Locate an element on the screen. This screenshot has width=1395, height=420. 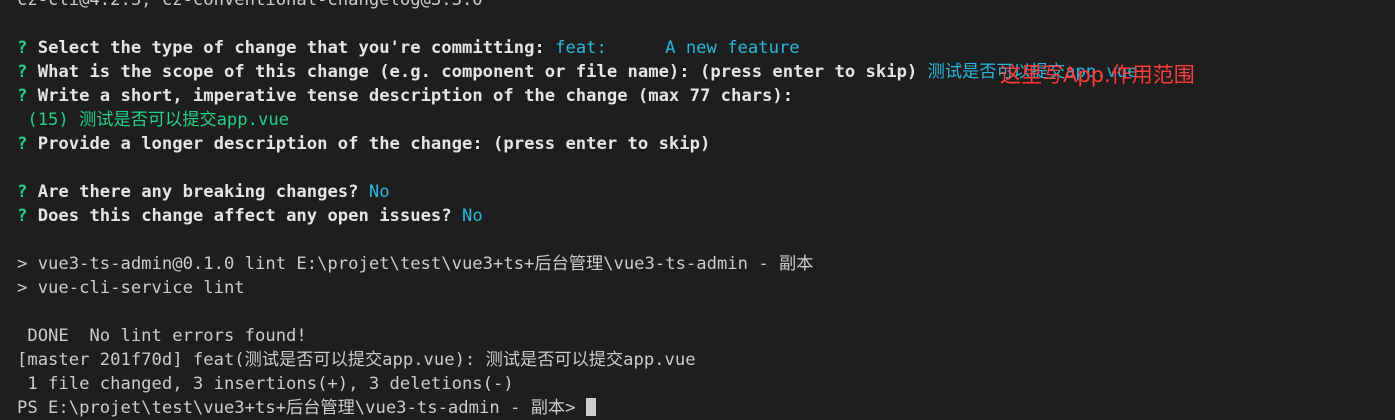
question-breaking-prompt: Are there any breaking changes? is located at coordinates (198, 192).